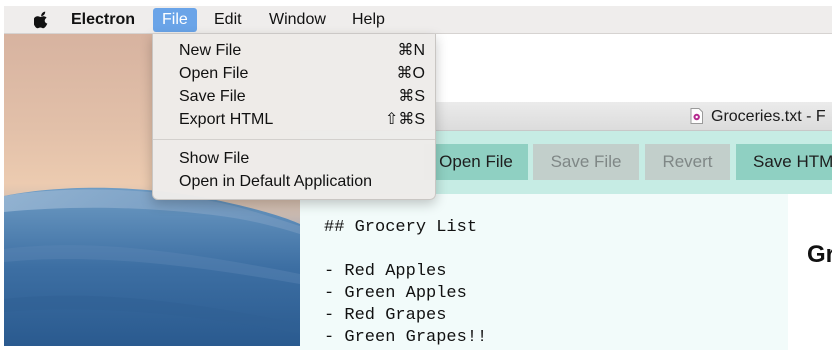 This screenshot has width=832, height=350. I want to click on menu-item-label: Save File, so click(212, 96).